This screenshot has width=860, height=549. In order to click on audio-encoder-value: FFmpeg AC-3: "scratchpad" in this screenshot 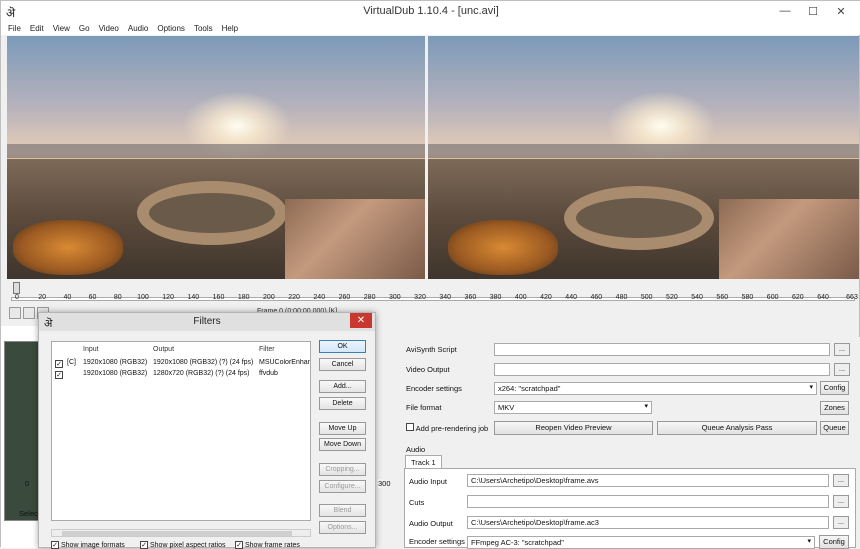, I will do `click(517, 542)`.